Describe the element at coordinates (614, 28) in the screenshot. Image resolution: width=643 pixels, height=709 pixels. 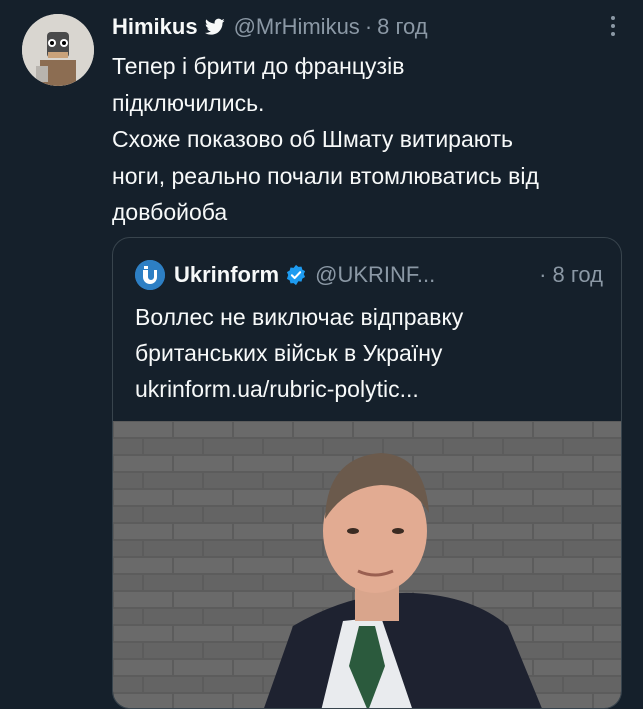
I see `more-options-icon` at that location.